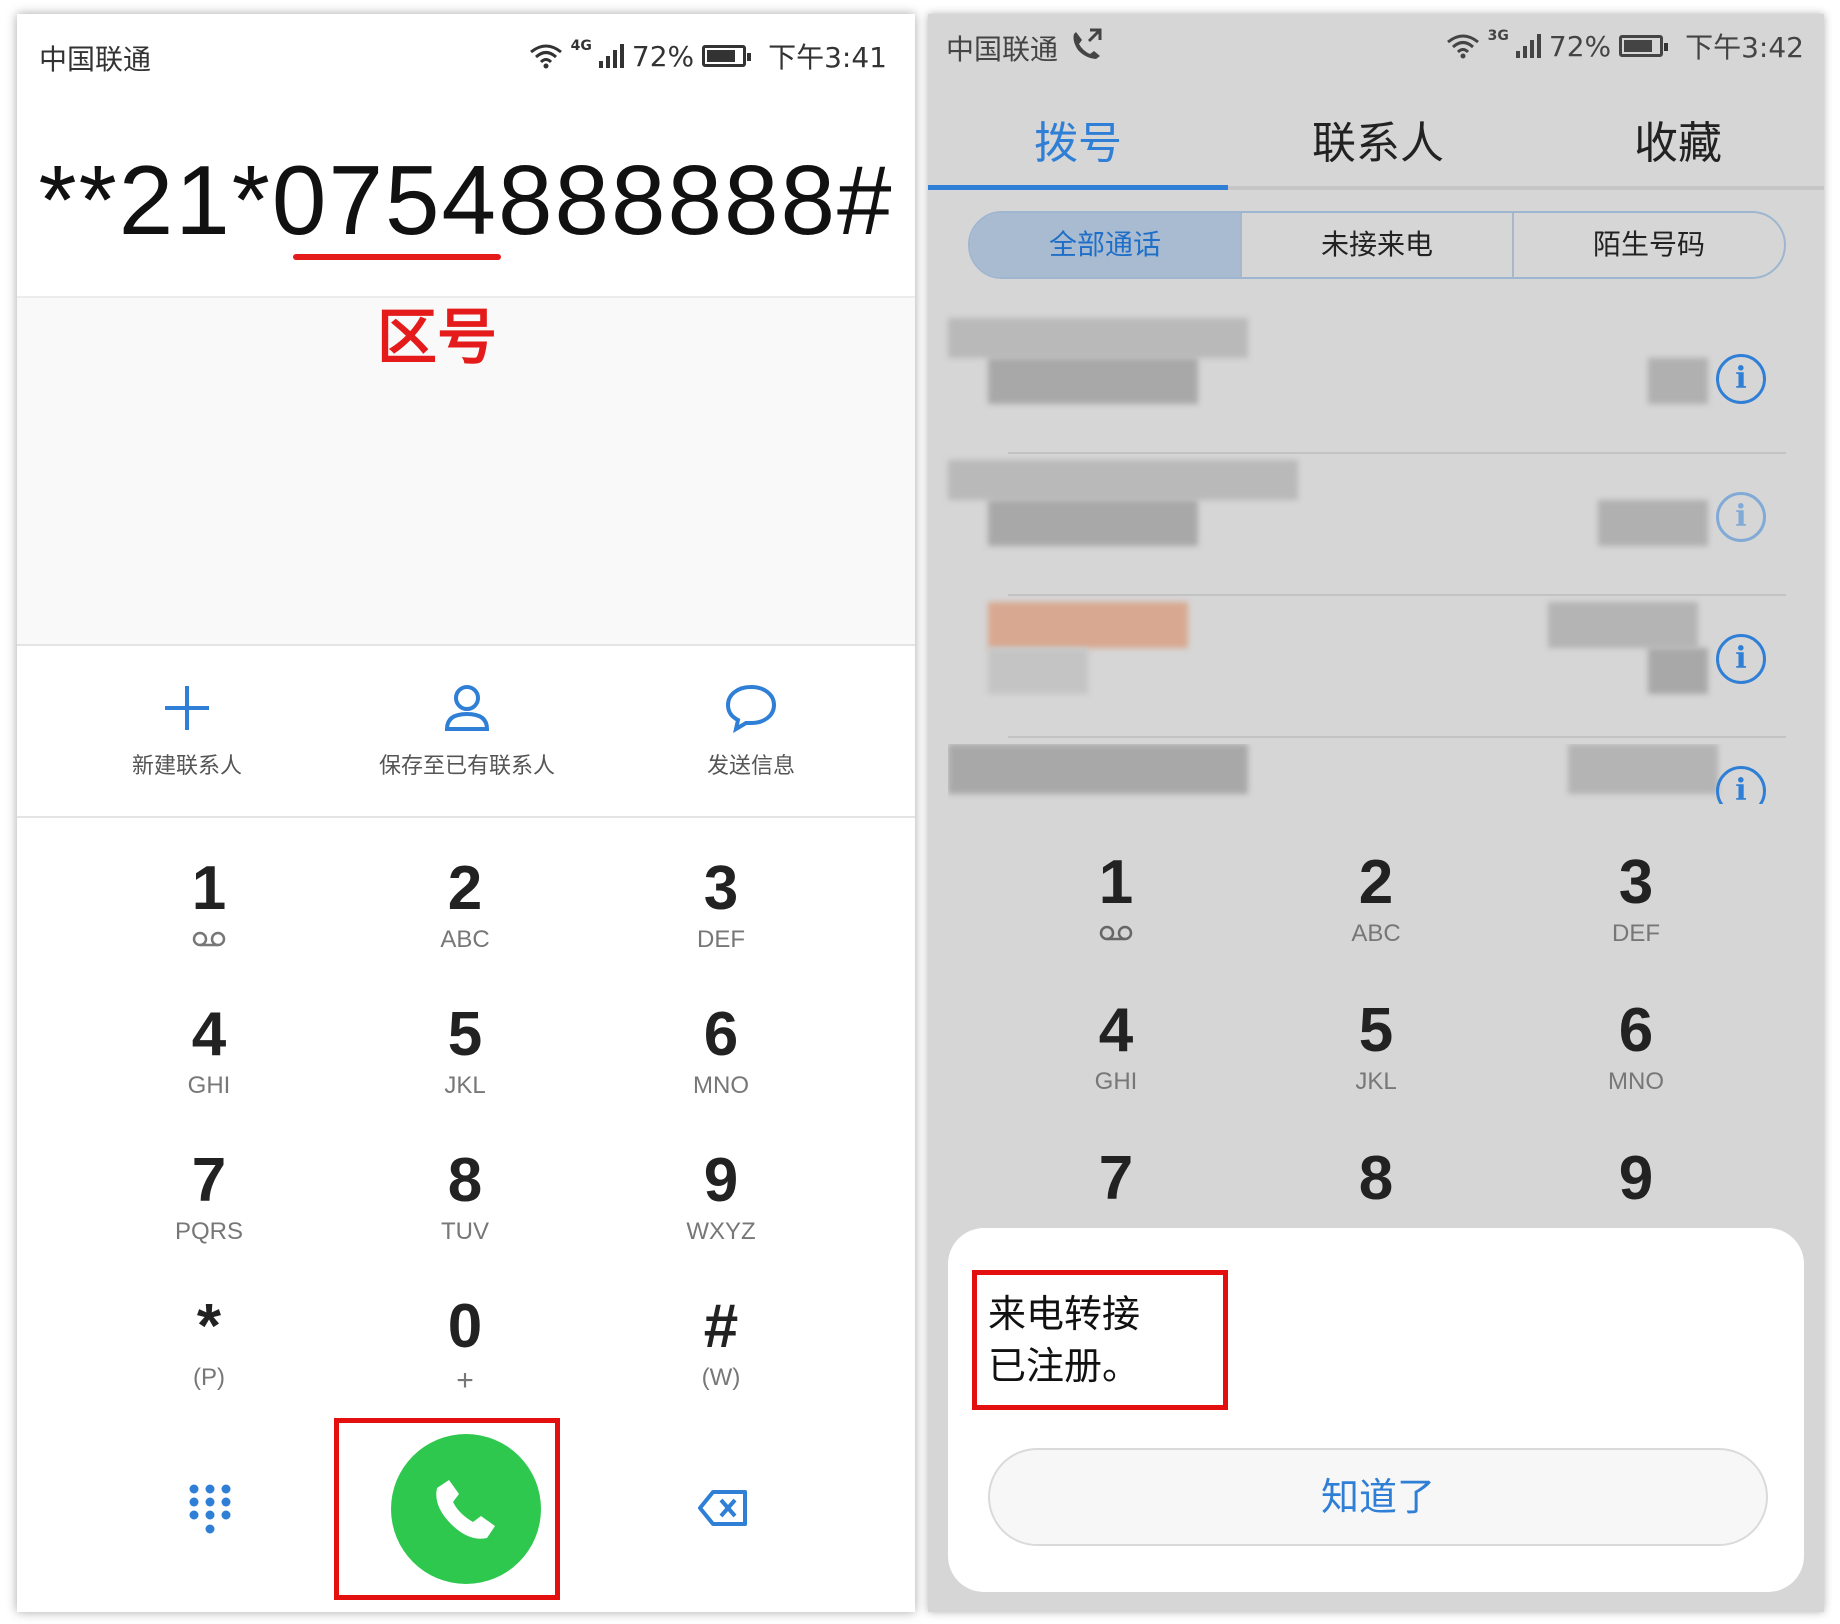  I want to click on dialer-tabs: 拨号 联系人 收藏, so click(1376, 137).